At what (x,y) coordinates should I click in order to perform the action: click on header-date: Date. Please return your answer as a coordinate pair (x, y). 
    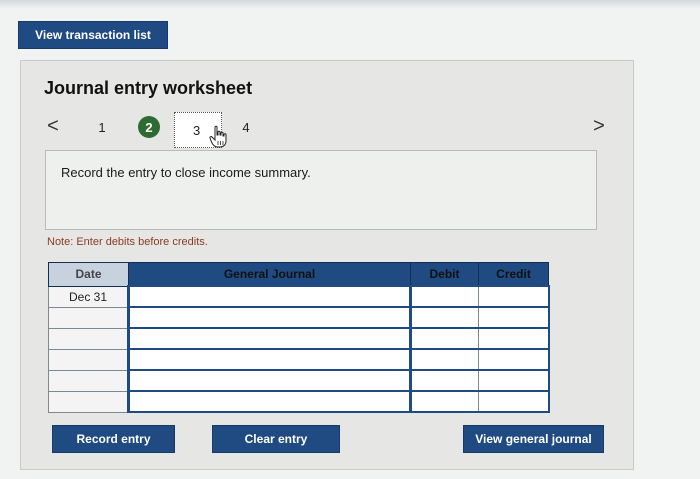
    Looking at the image, I should click on (88, 274).